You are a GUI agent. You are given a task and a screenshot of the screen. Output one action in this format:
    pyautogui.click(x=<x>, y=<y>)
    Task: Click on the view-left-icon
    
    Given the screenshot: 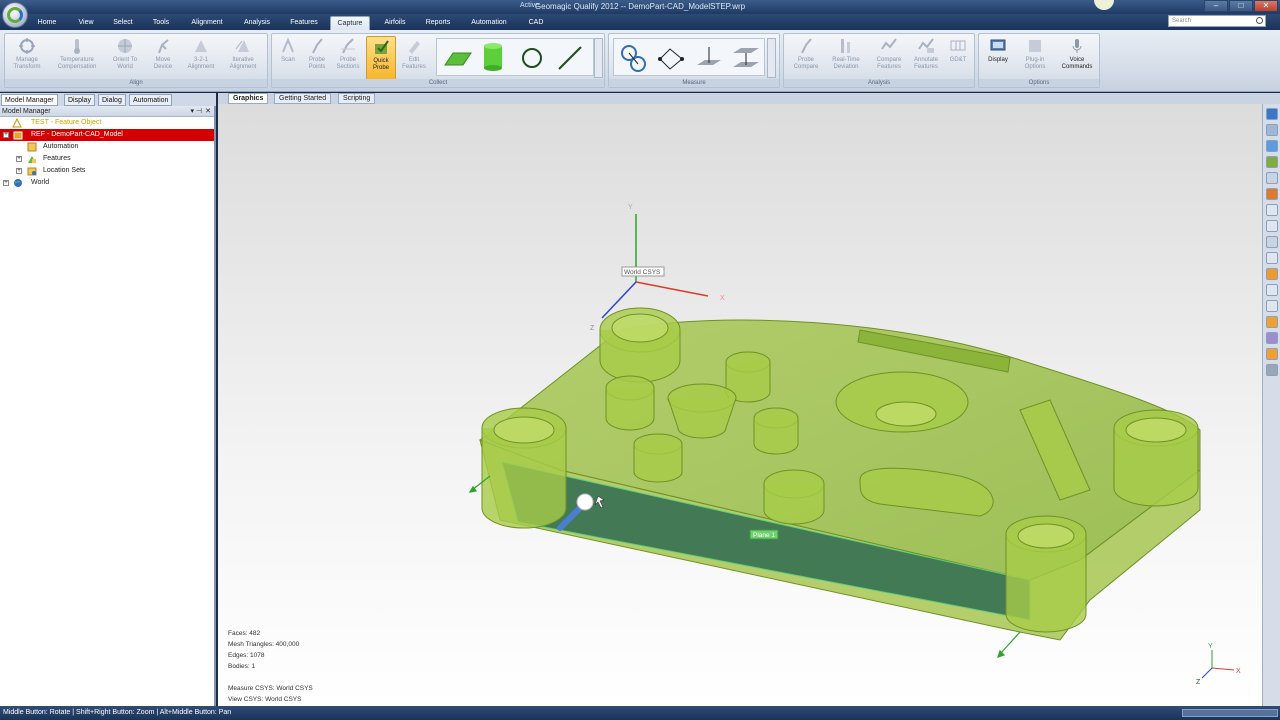 What is the action you would take?
    pyautogui.click(x=1272, y=178)
    